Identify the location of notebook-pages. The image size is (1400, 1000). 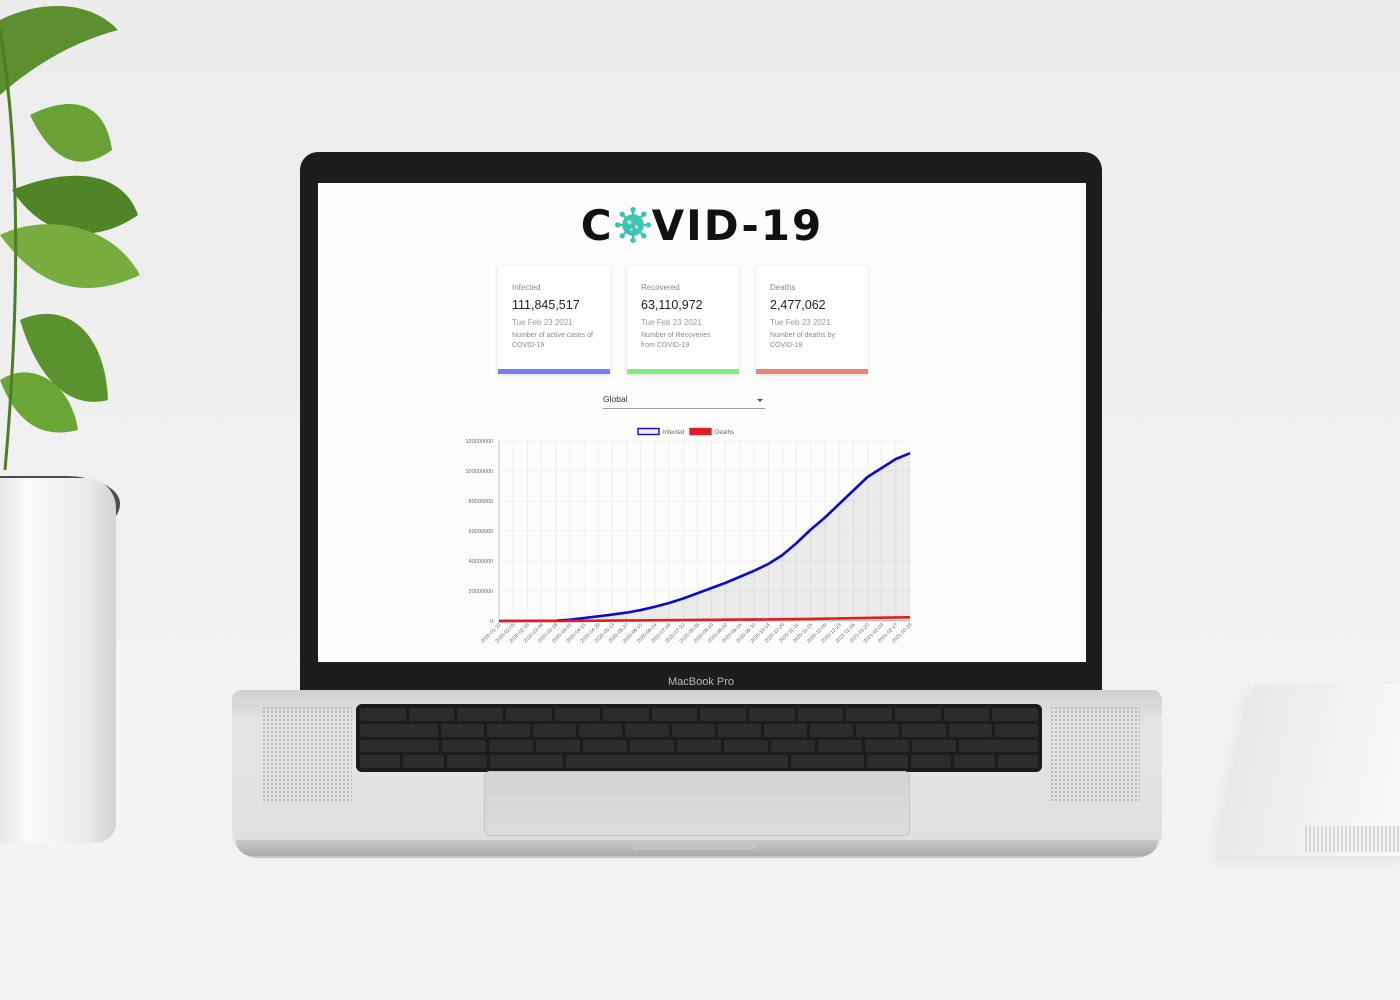
(1352, 839).